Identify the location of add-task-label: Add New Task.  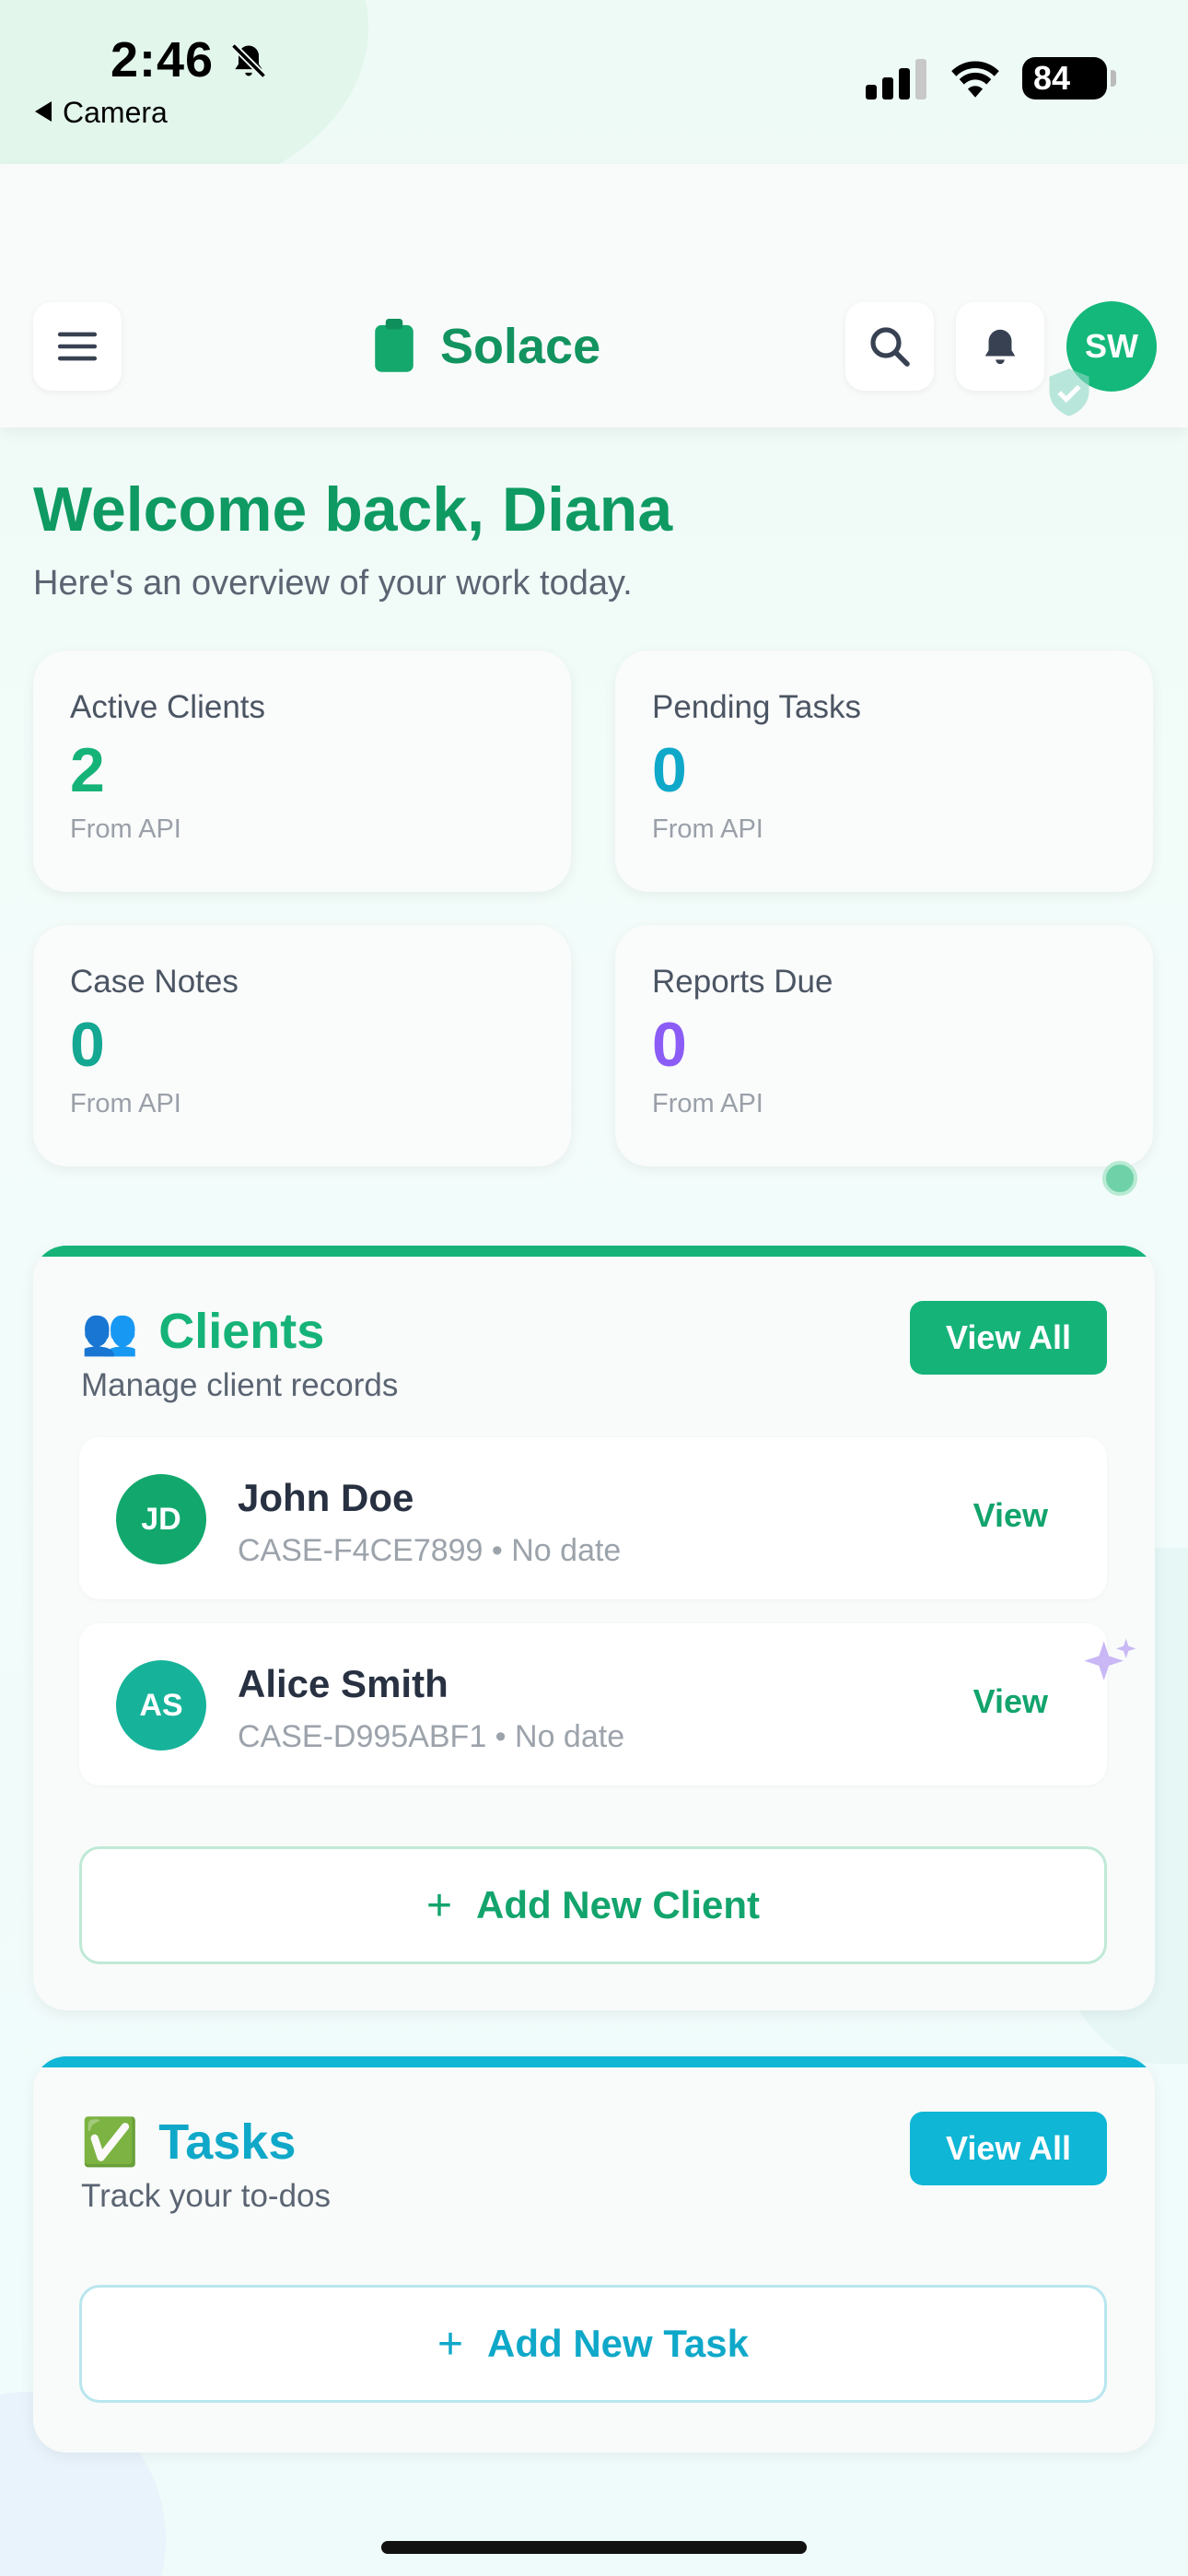
(618, 2343).